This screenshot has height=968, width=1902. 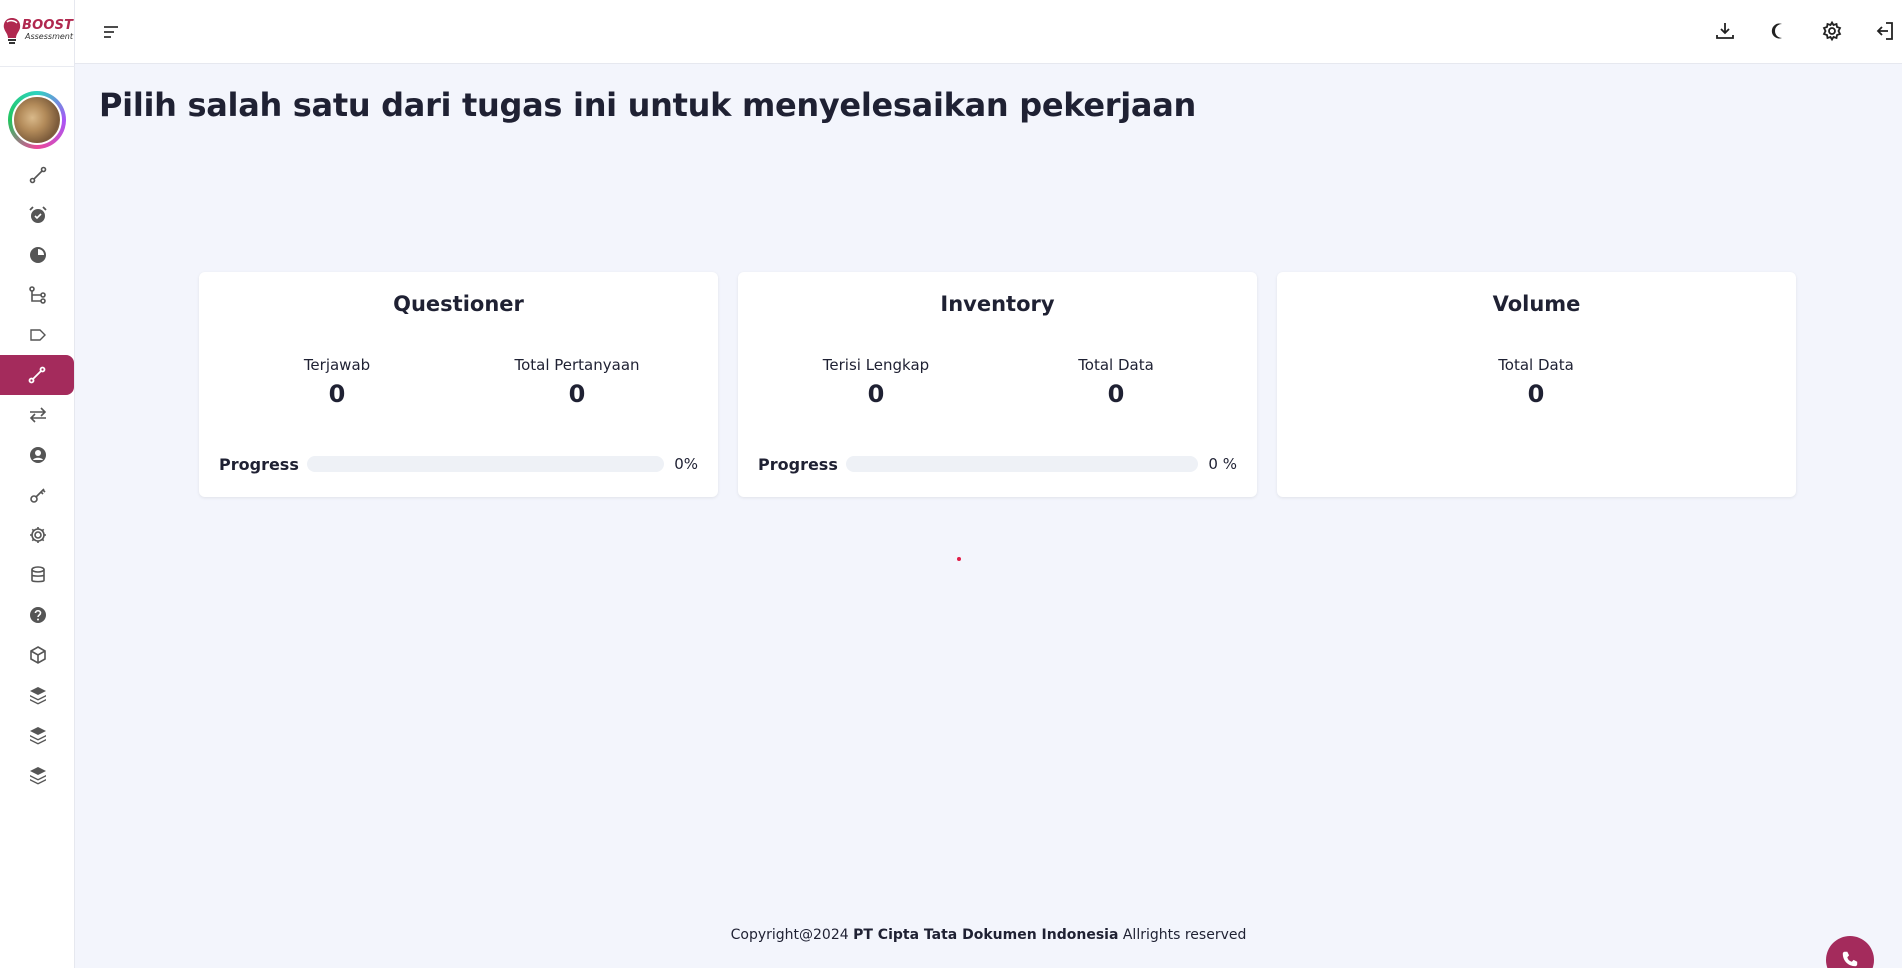 I want to click on sidebar-item-tag, so click(x=37, y=335).